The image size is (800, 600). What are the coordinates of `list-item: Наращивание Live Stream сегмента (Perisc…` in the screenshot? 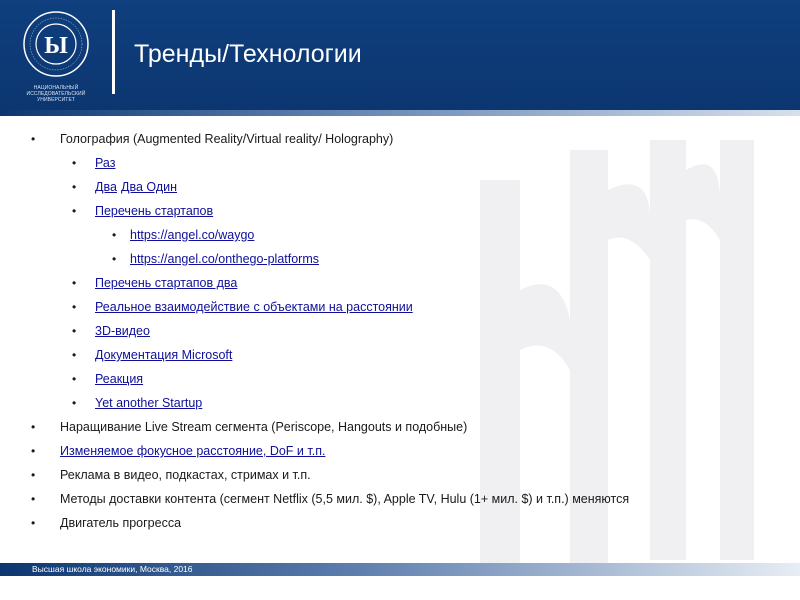 It's located at (264, 427).